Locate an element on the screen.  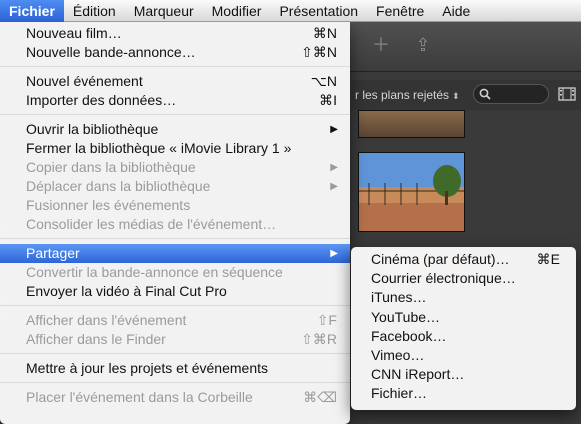
menu-item-label: Placer l'événement dans la Corbeille is located at coordinates (139, 397).